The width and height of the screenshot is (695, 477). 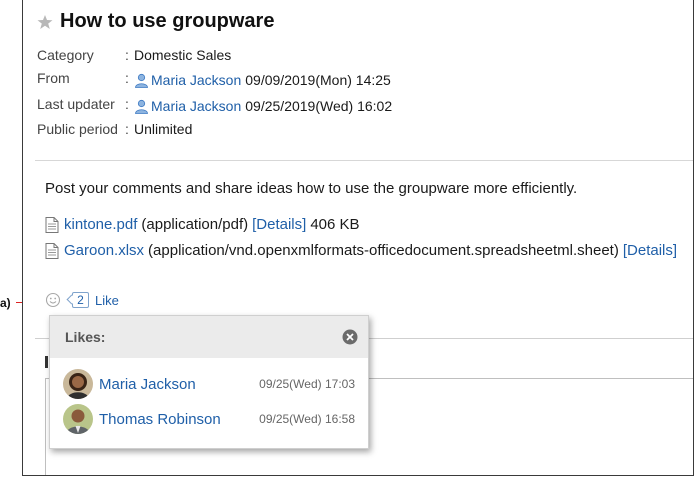 I want to click on attachment-size: 406 KB, so click(x=335, y=224).